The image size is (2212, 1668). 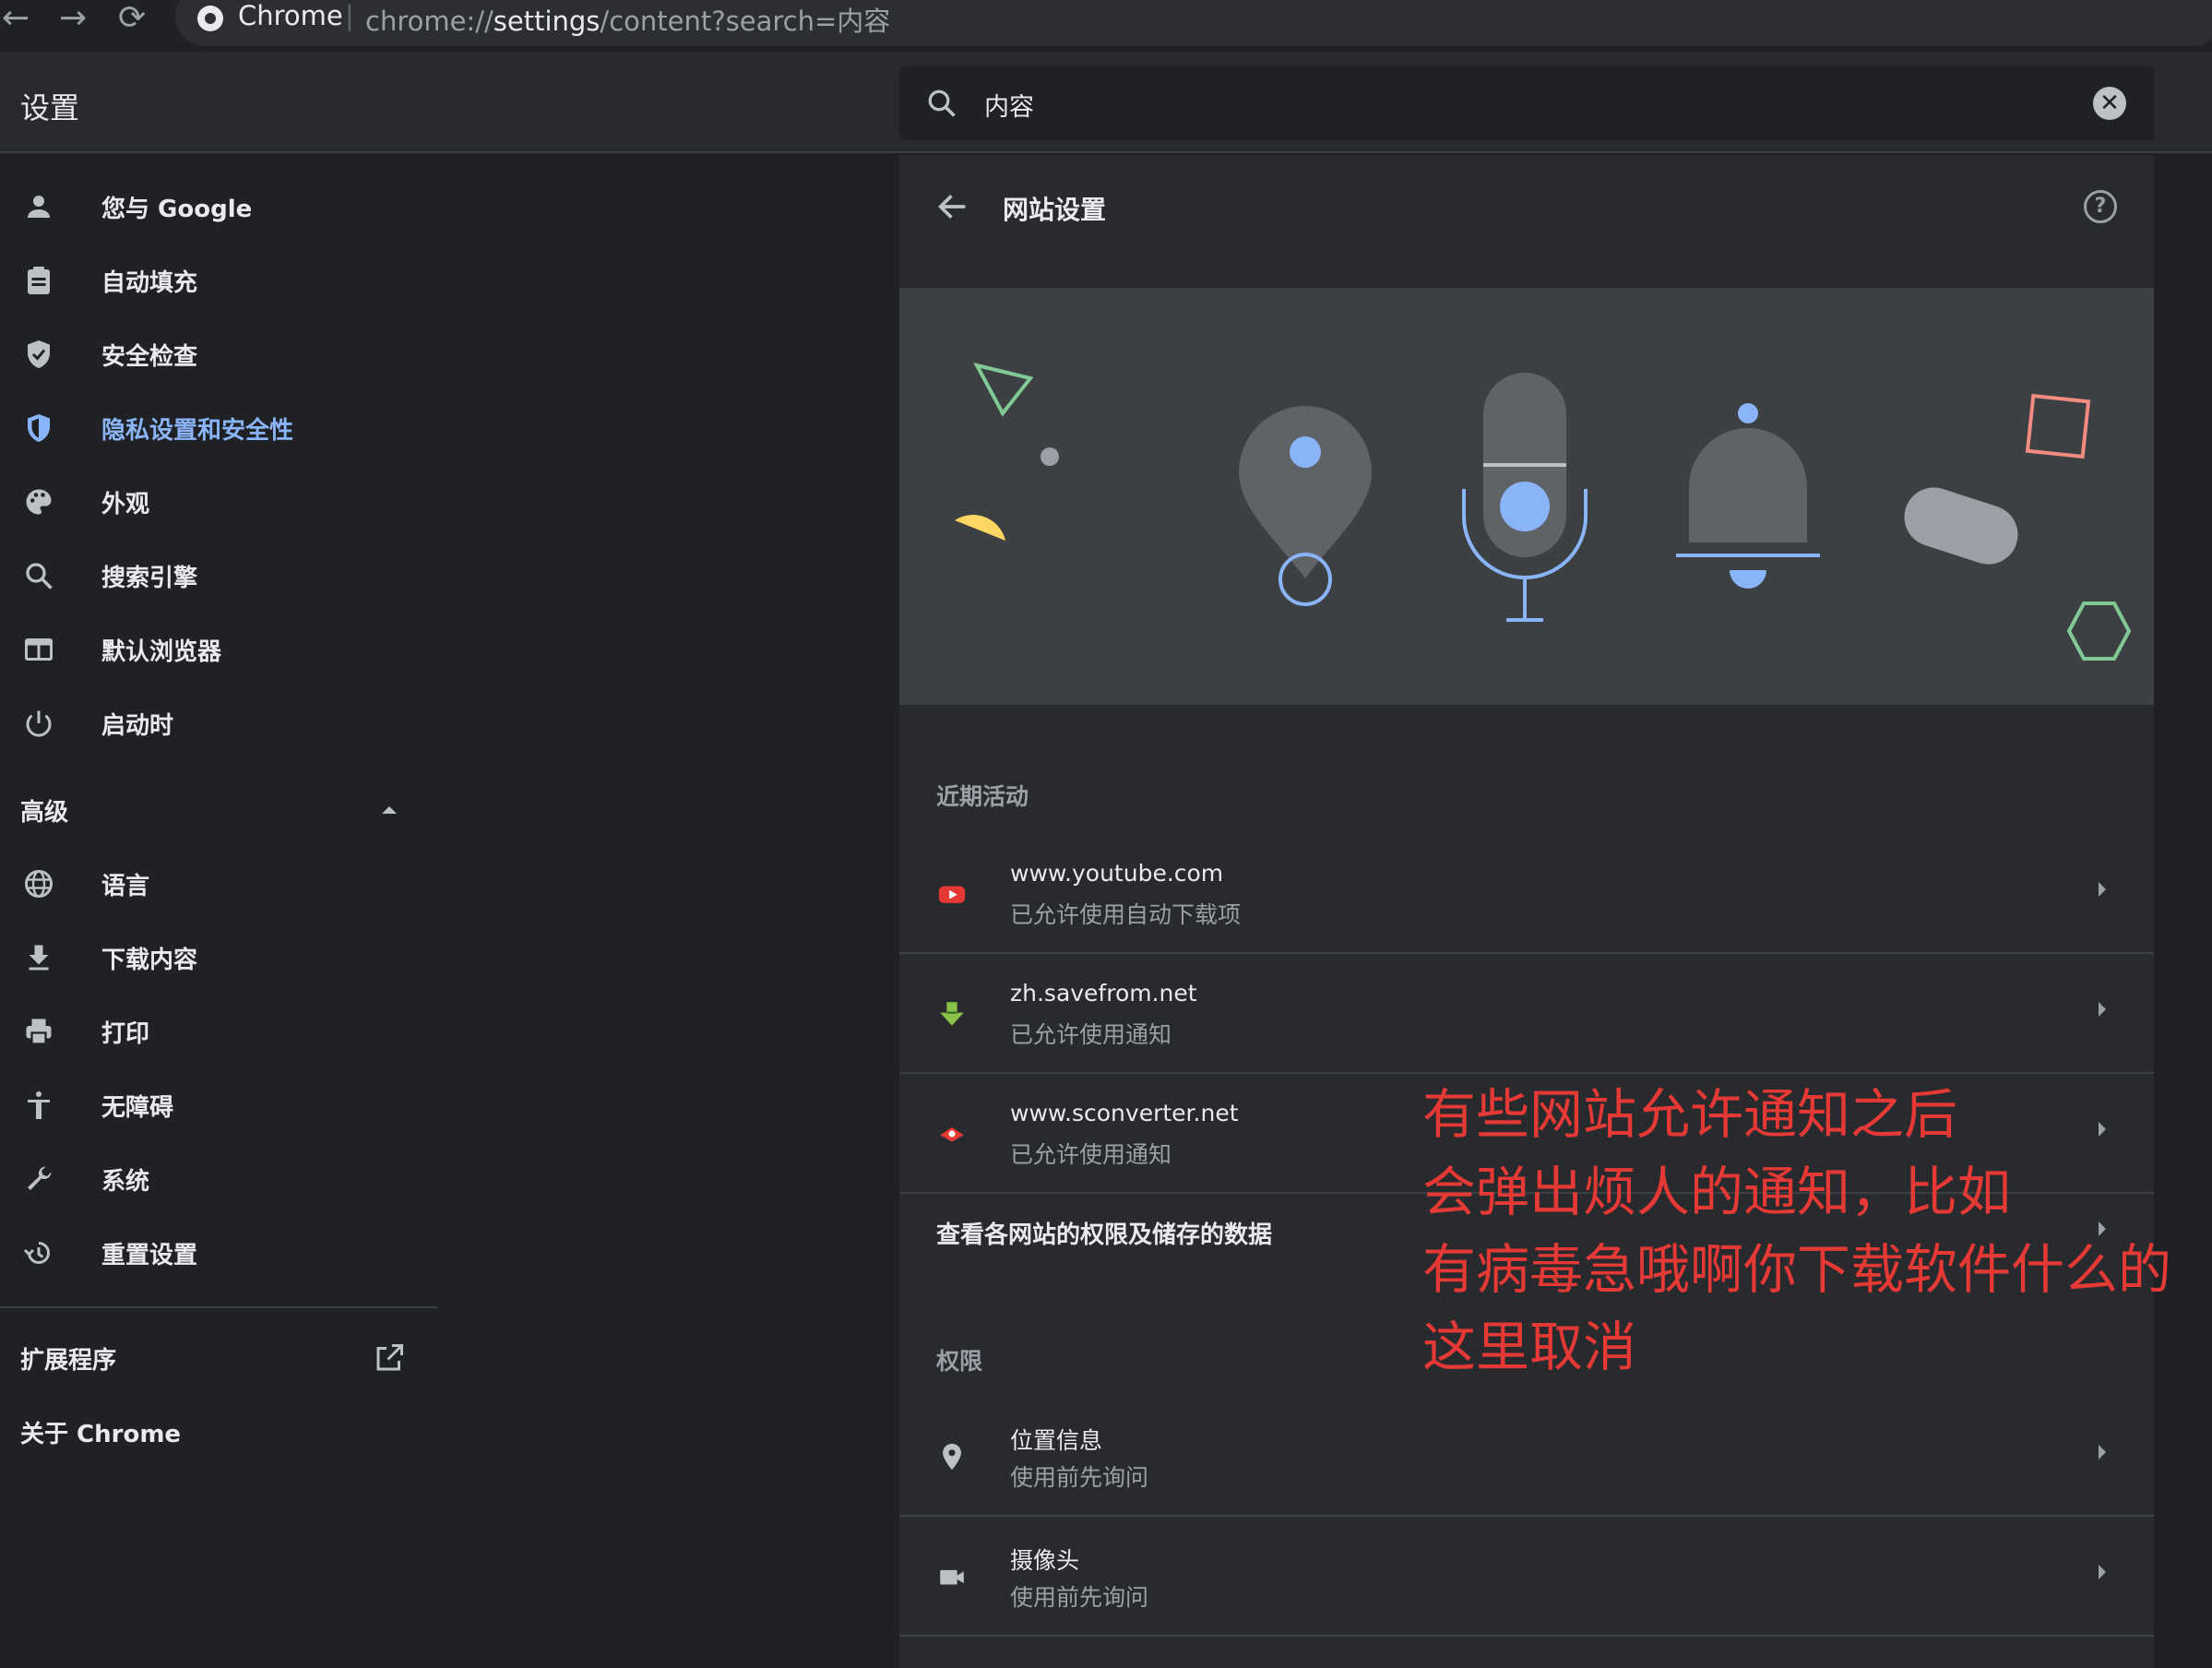 I want to click on chevron-up-icon, so click(x=389, y=810).